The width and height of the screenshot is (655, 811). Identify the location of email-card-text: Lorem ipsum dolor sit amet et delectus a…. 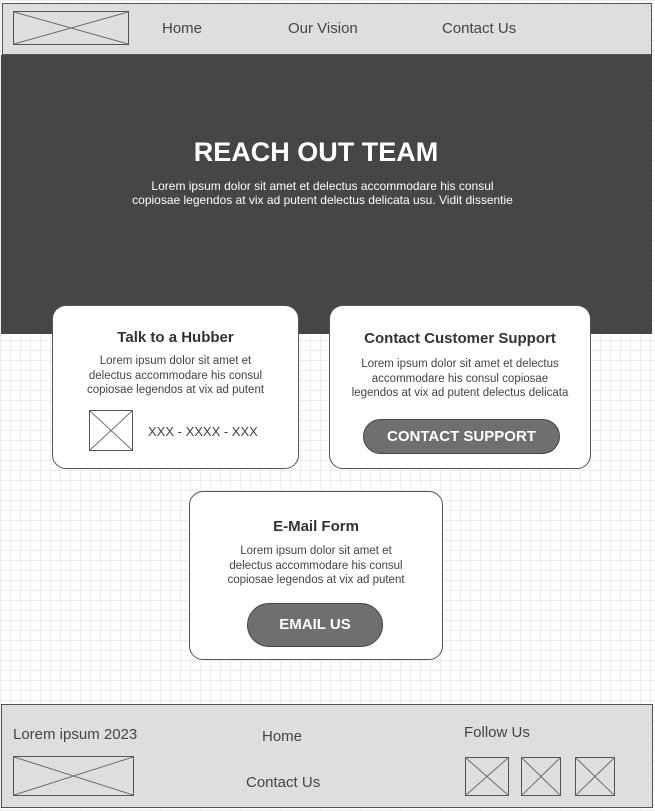
(316, 566).